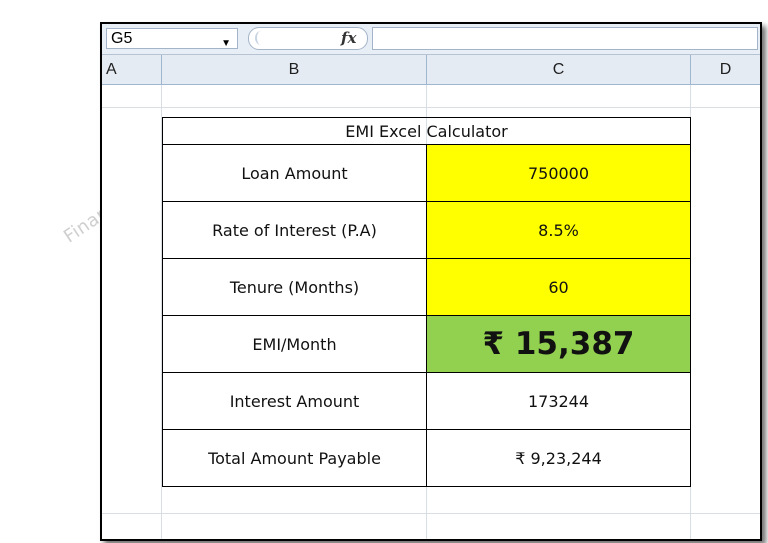 Image resolution: width=768 pixels, height=543 pixels. I want to click on loan-amount-value: 750000, so click(558, 173).